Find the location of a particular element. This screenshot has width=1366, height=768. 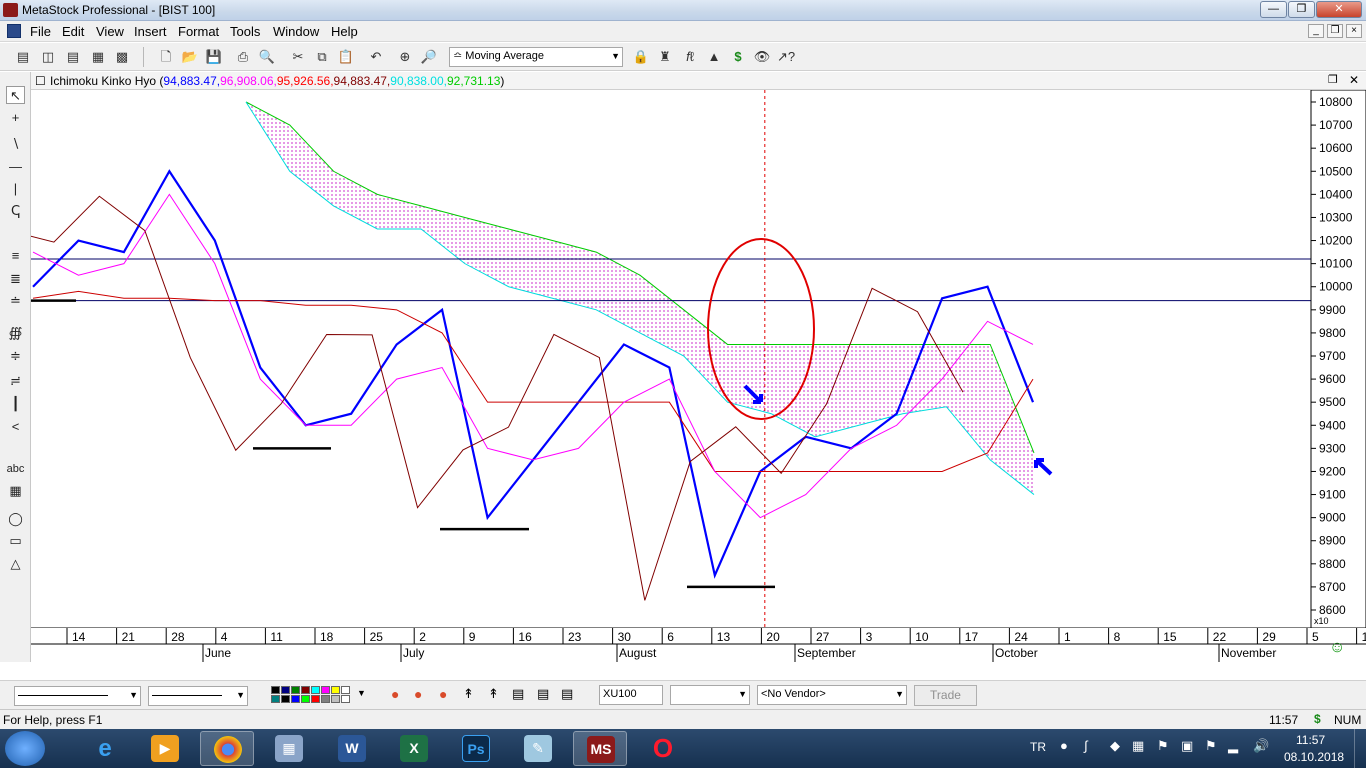

menu-window: Window is located at coordinates (296, 31).